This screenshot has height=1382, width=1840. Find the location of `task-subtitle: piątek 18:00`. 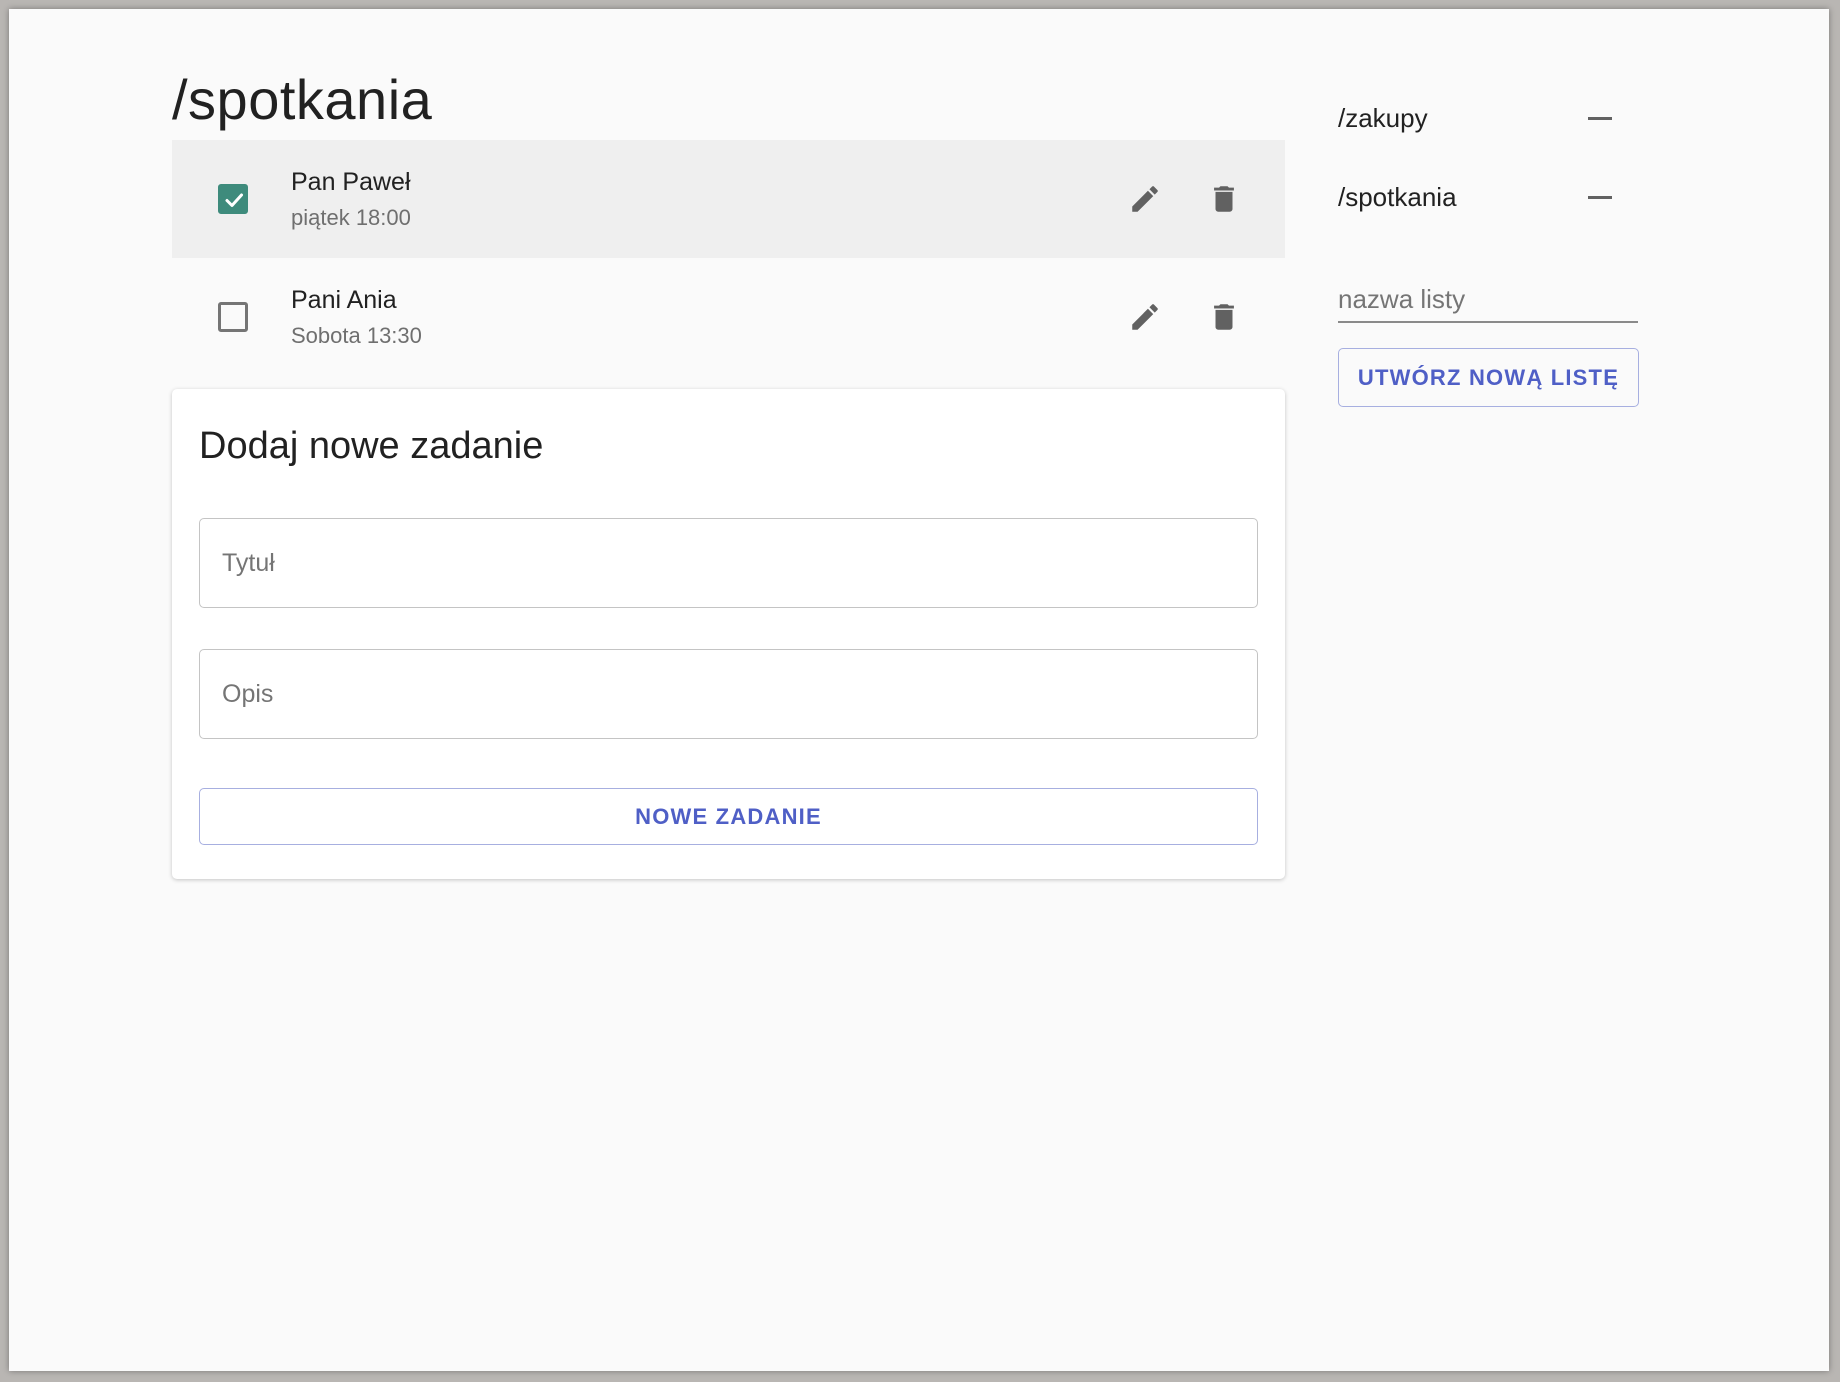

task-subtitle: piątek 18:00 is located at coordinates (351, 217).